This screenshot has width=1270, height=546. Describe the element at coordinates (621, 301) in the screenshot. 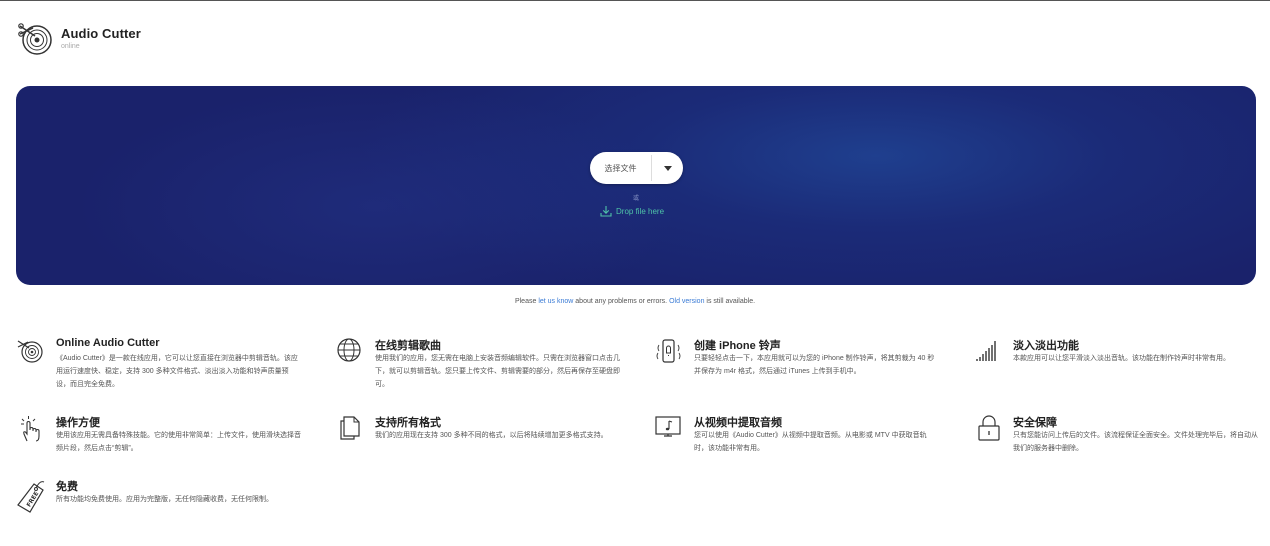

I see `note-middle: about any problems or errors.` at that location.